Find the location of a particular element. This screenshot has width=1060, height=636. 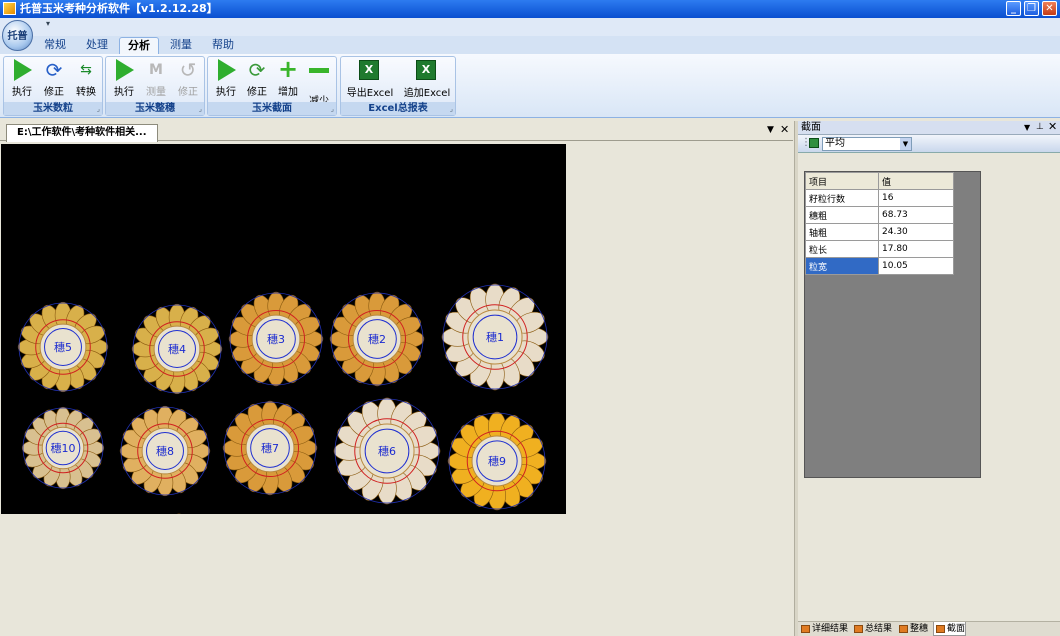

corn-cob-section: 穗7 is located at coordinates (270, 448).